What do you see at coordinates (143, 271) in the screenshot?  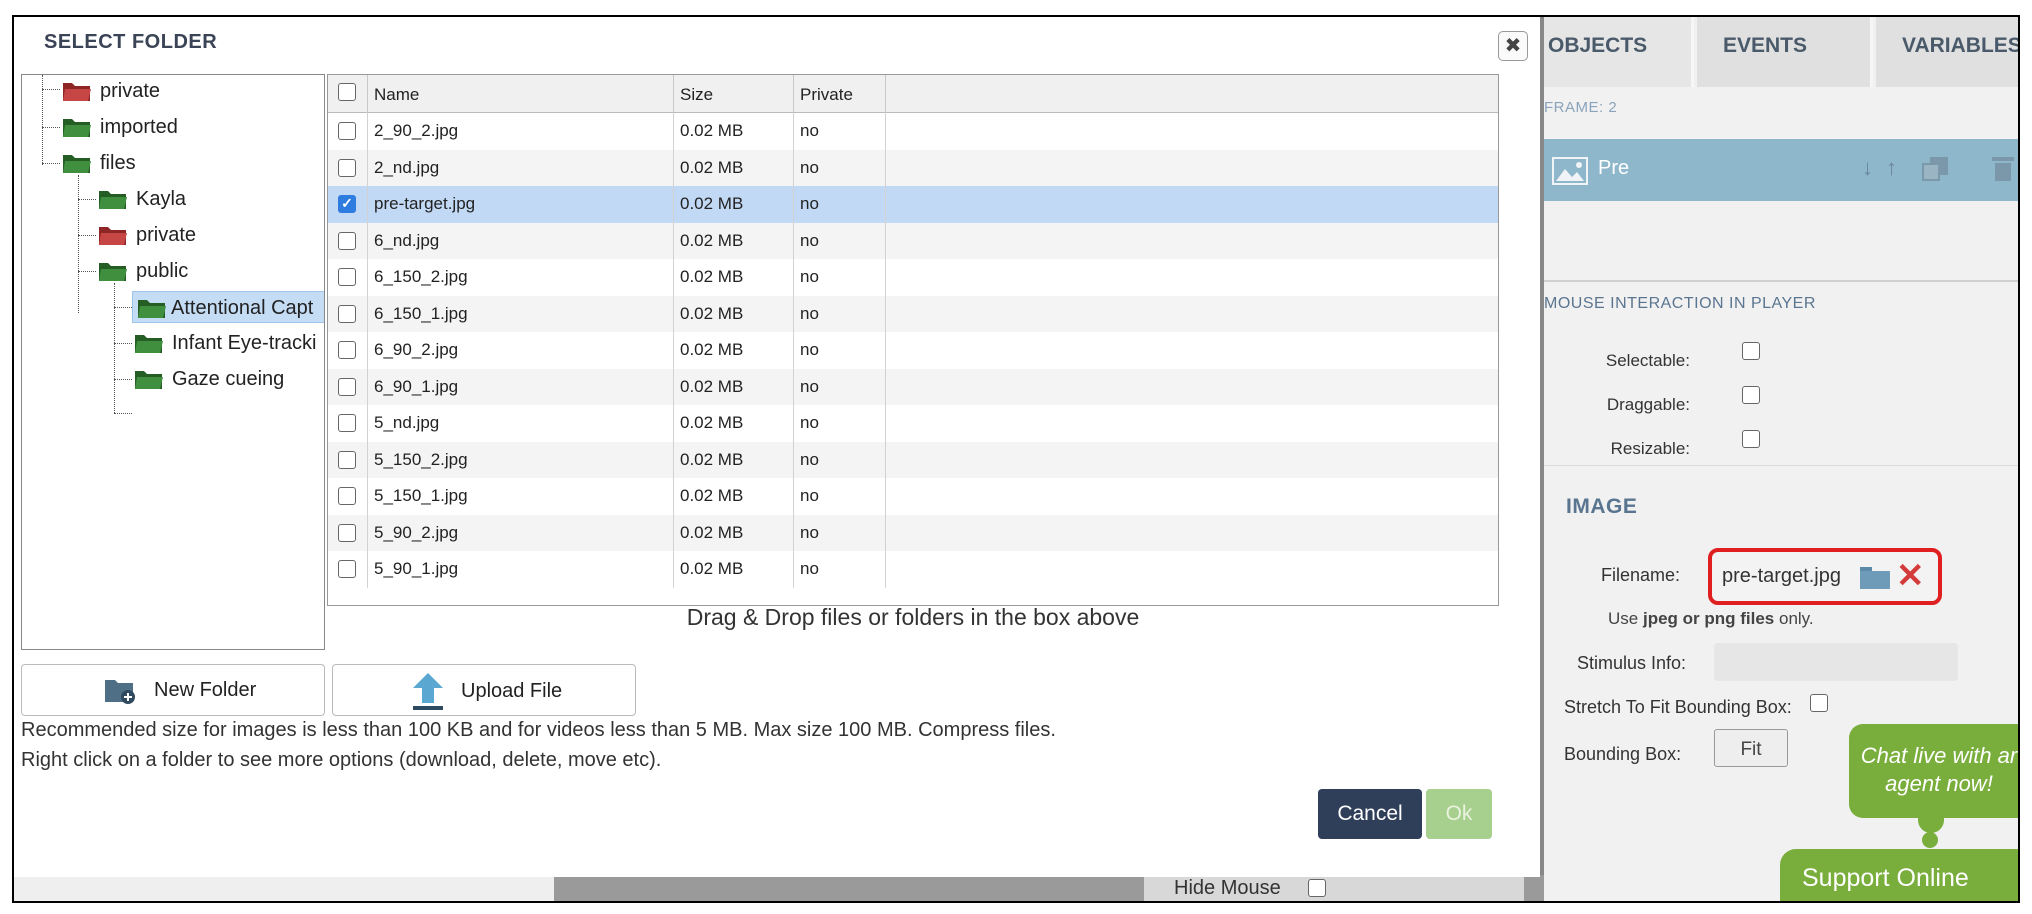 I see `tree-node-public: public` at bounding box center [143, 271].